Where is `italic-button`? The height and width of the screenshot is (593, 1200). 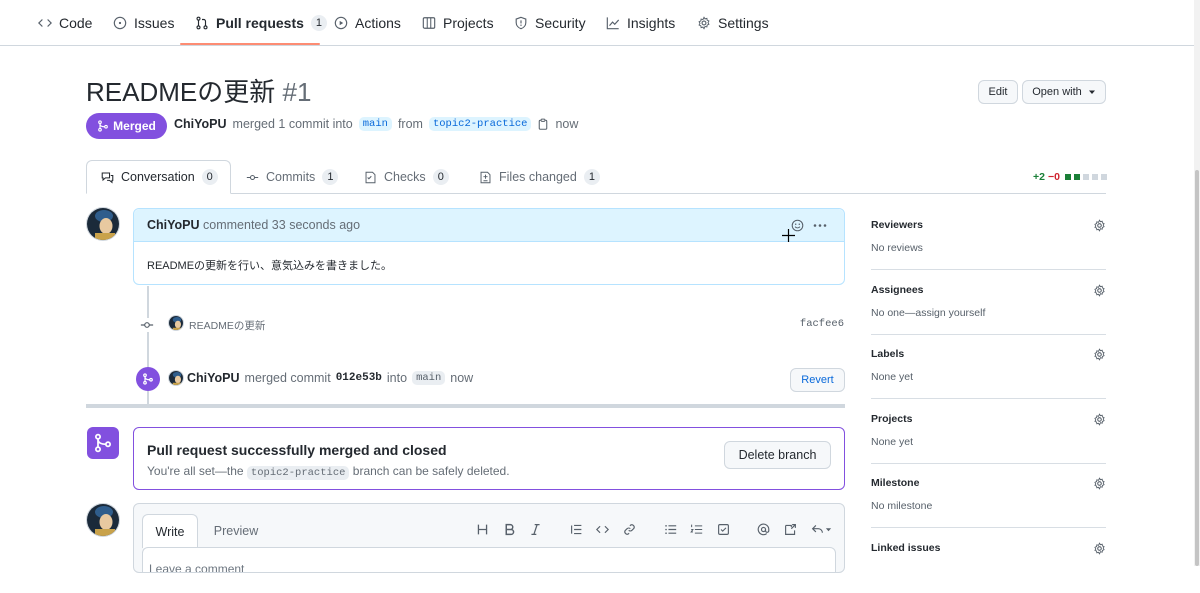
italic-button is located at coordinates (535, 529).